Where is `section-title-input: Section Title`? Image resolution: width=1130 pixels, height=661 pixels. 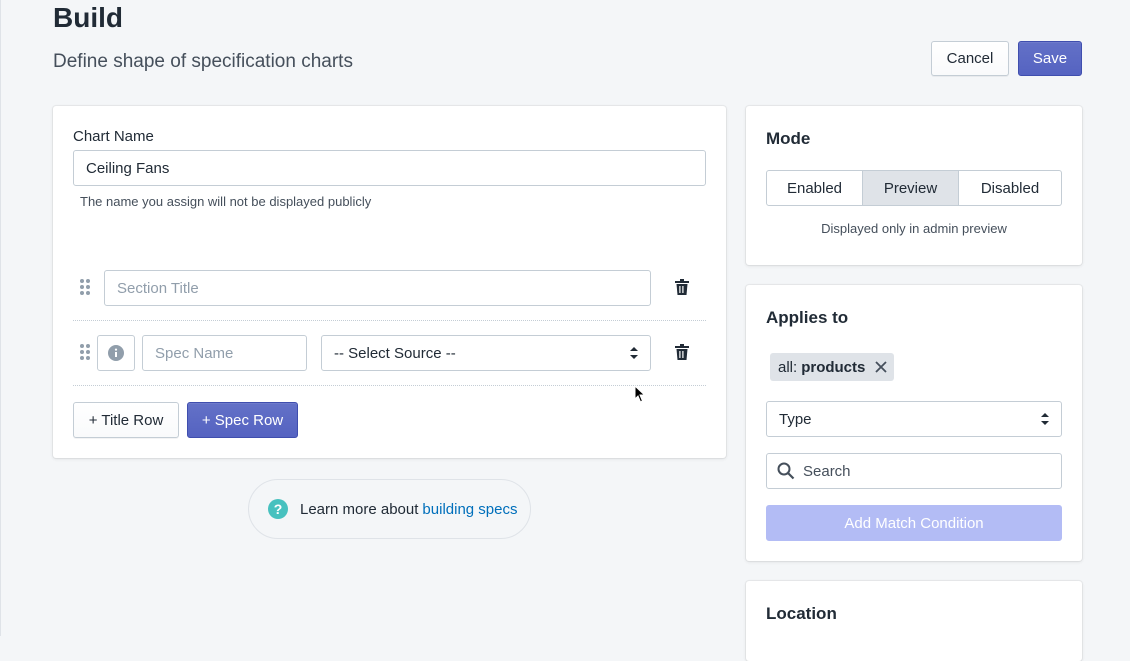 section-title-input: Section Title is located at coordinates (377, 288).